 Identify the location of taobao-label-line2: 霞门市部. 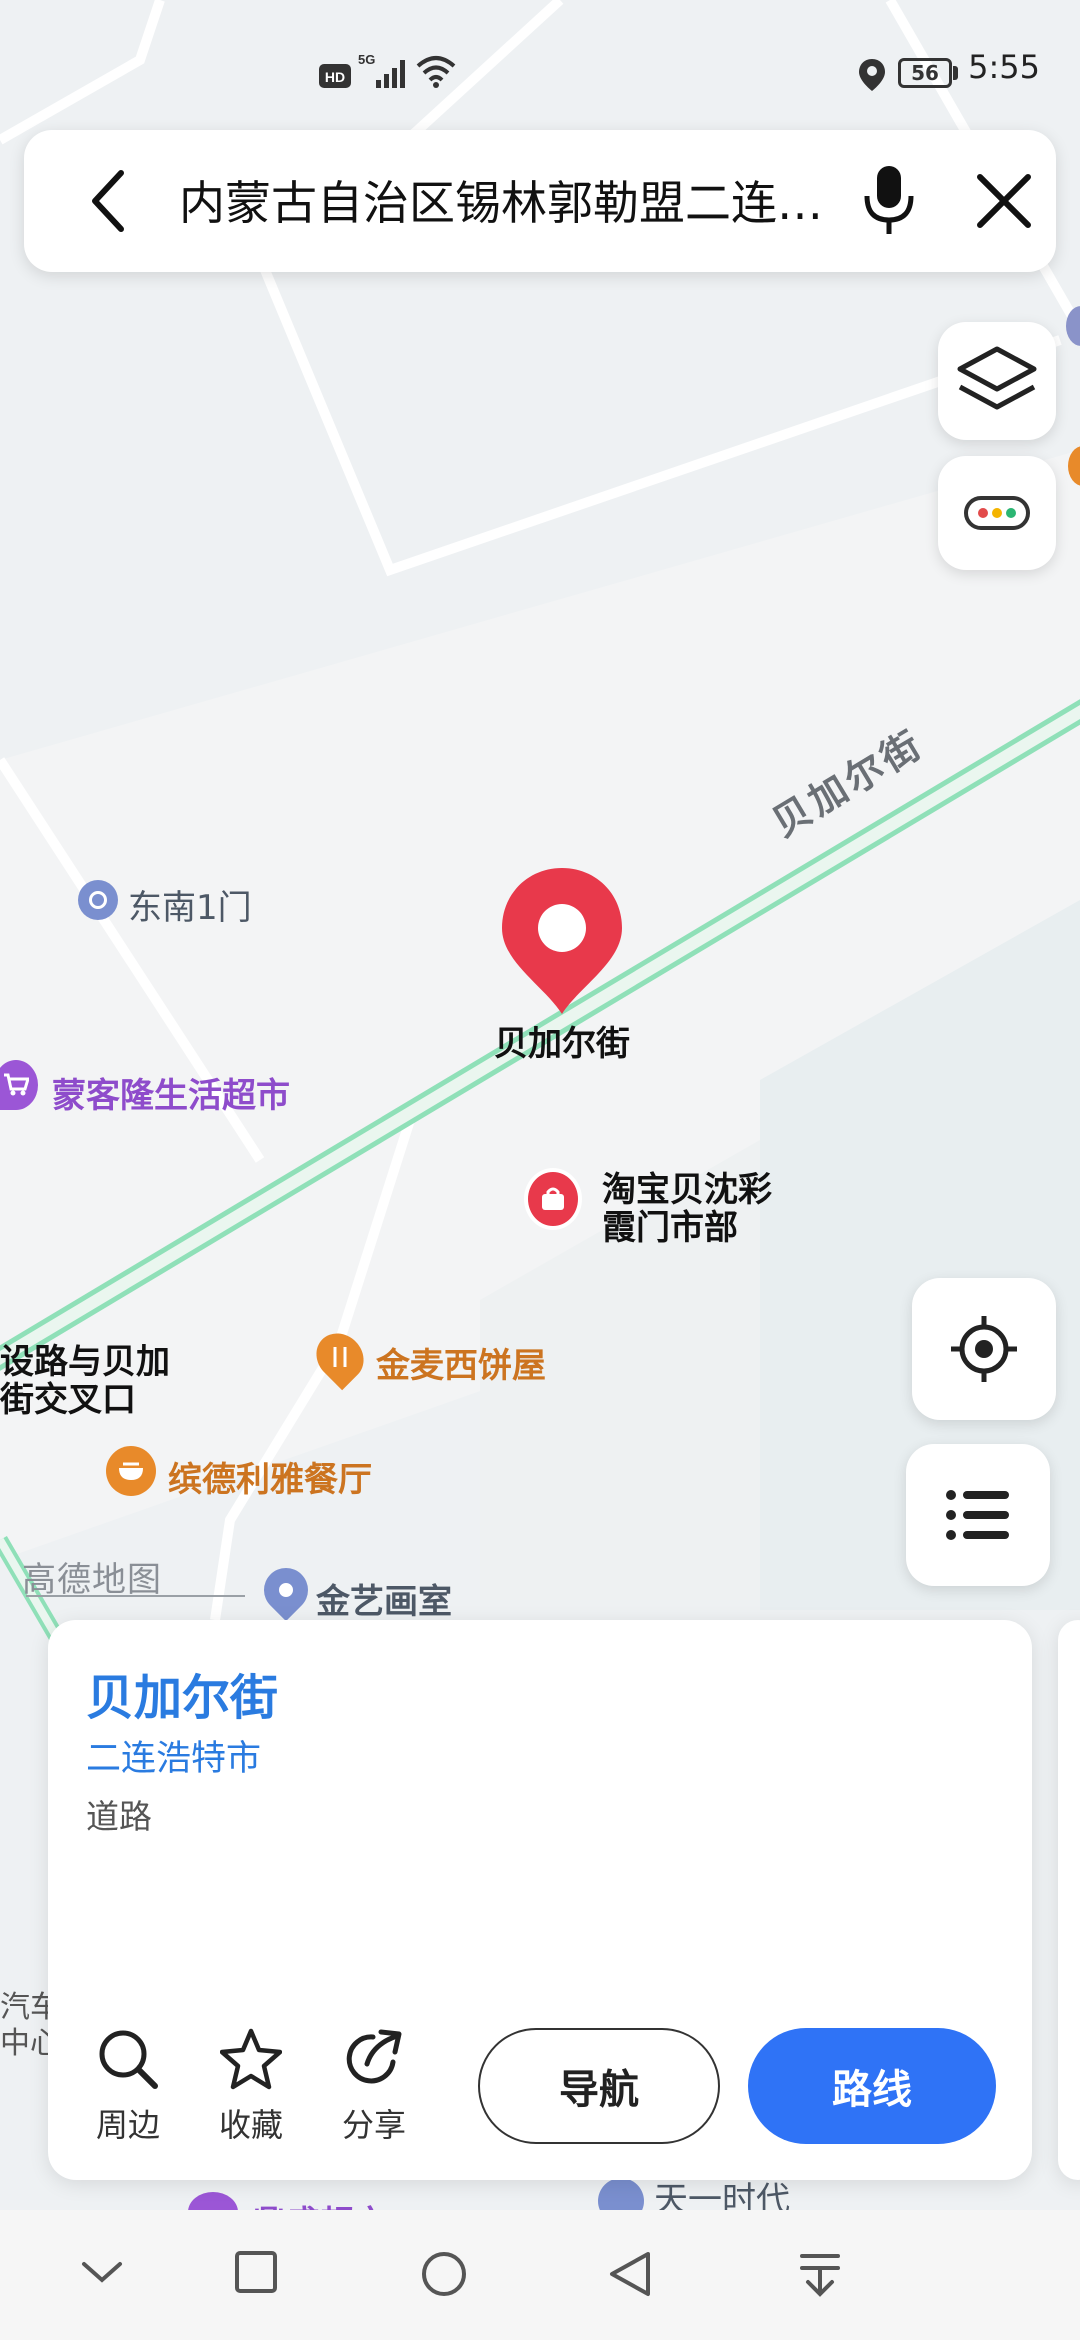
(670, 1224).